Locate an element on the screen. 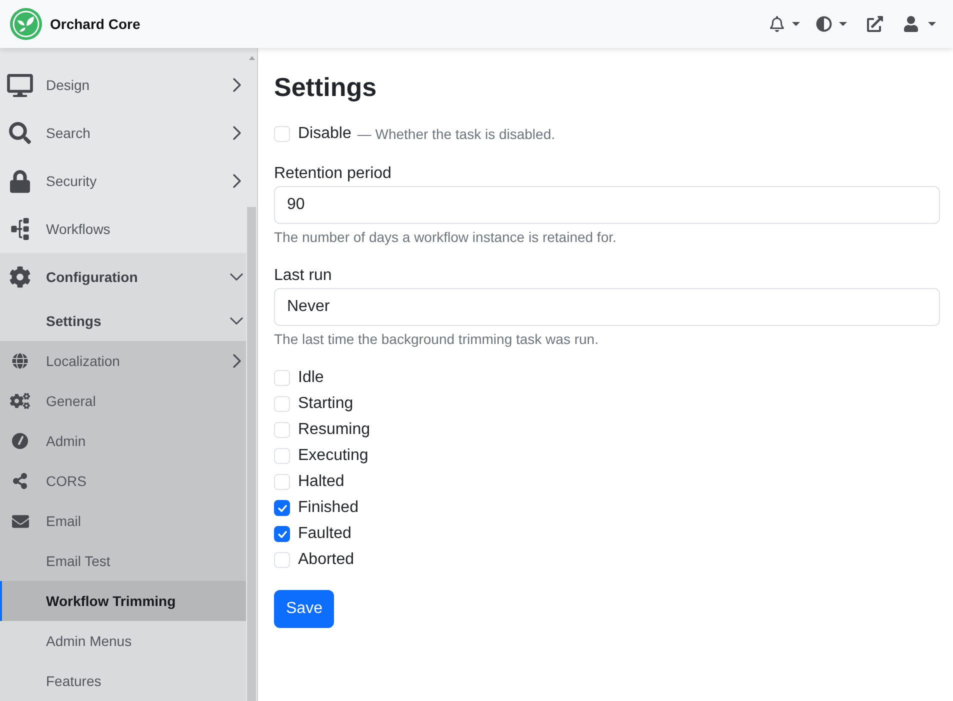 Image resolution: width=953 pixels, height=701 pixels. bell-icon is located at coordinates (777, 24).